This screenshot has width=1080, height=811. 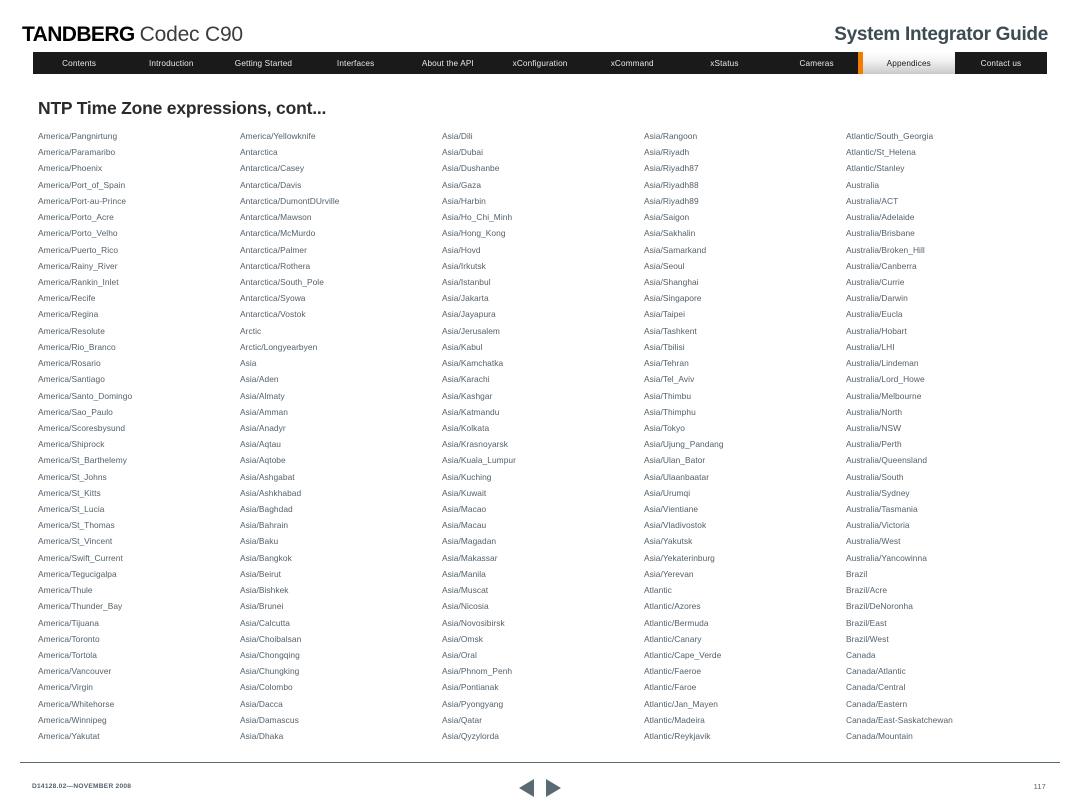 I want to click on timezone-entry: Asia/Pontianak, so click(x=470, y=687).